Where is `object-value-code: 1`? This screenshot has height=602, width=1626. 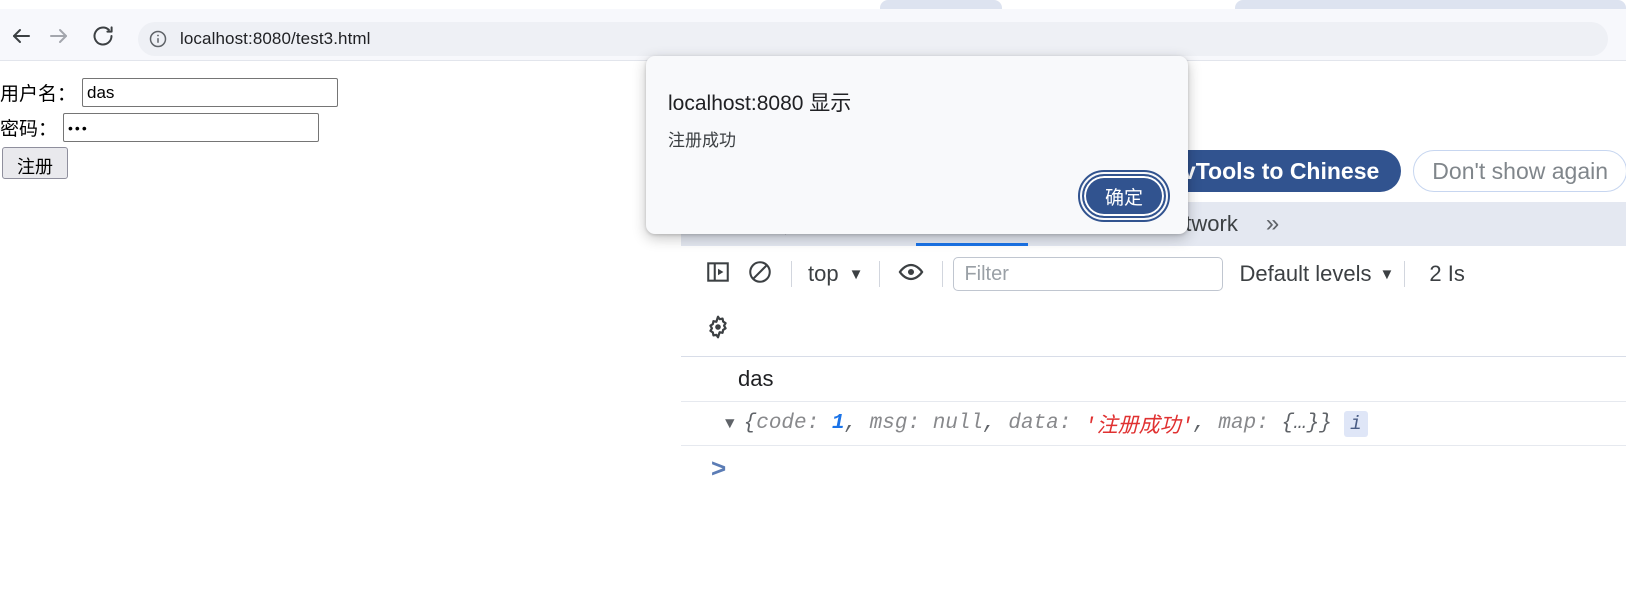
object-value-code: 1 is located at coordinates (838, 423).